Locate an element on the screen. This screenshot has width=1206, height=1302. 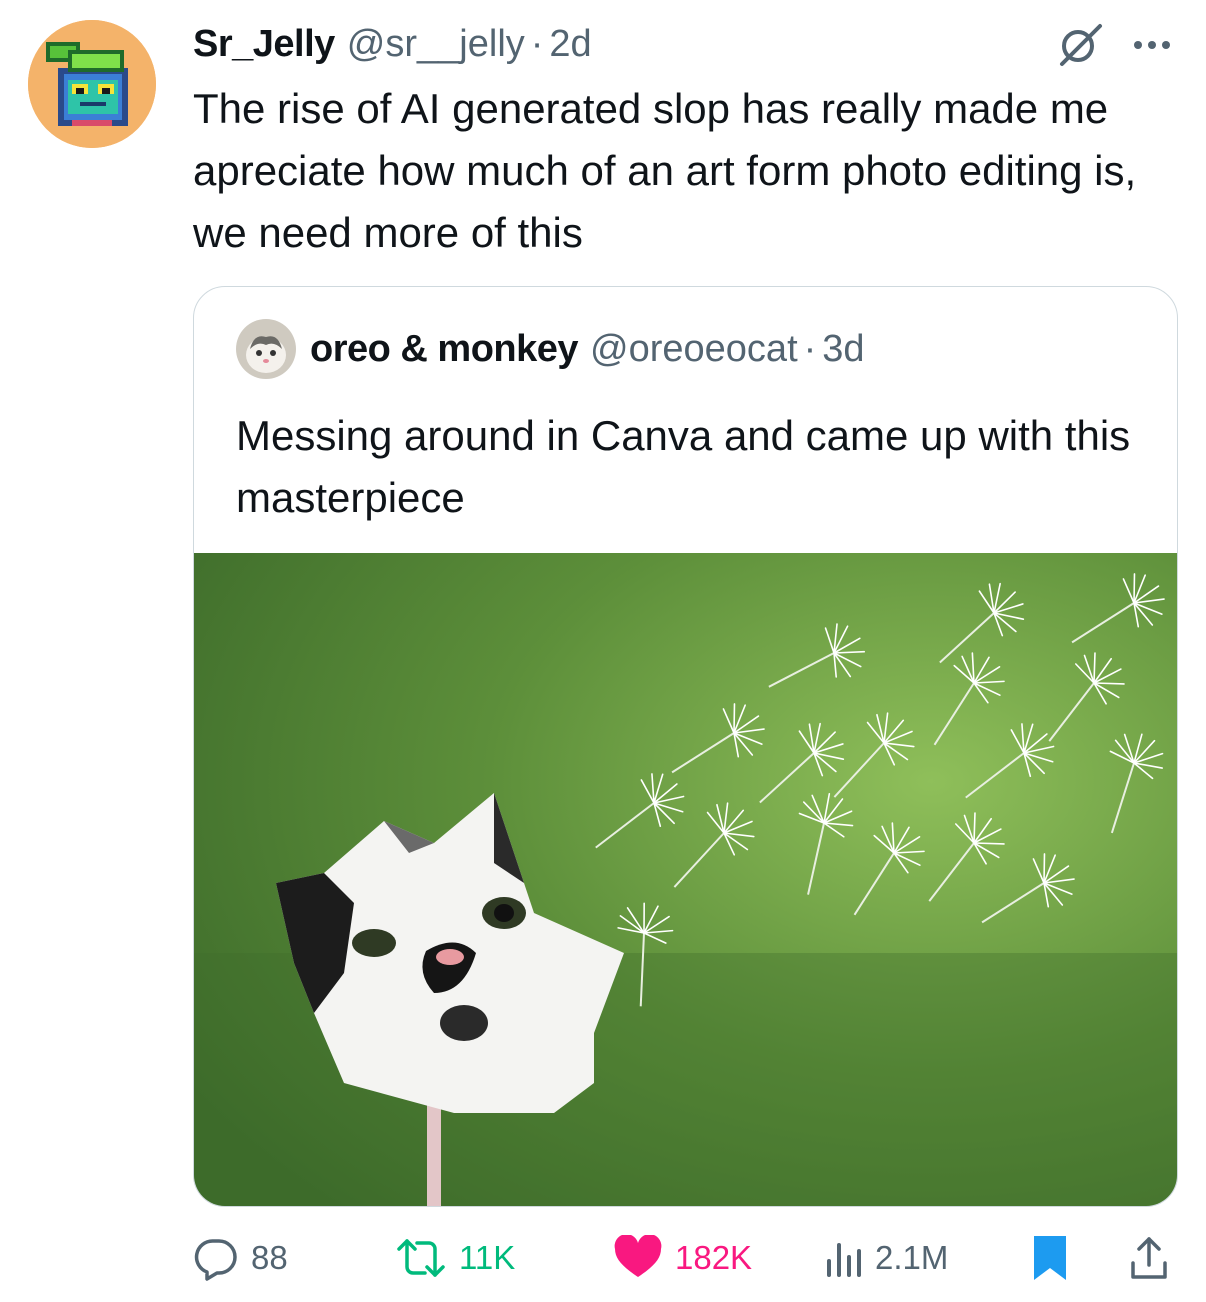
author-avatar is located at coordinates (92, 84).